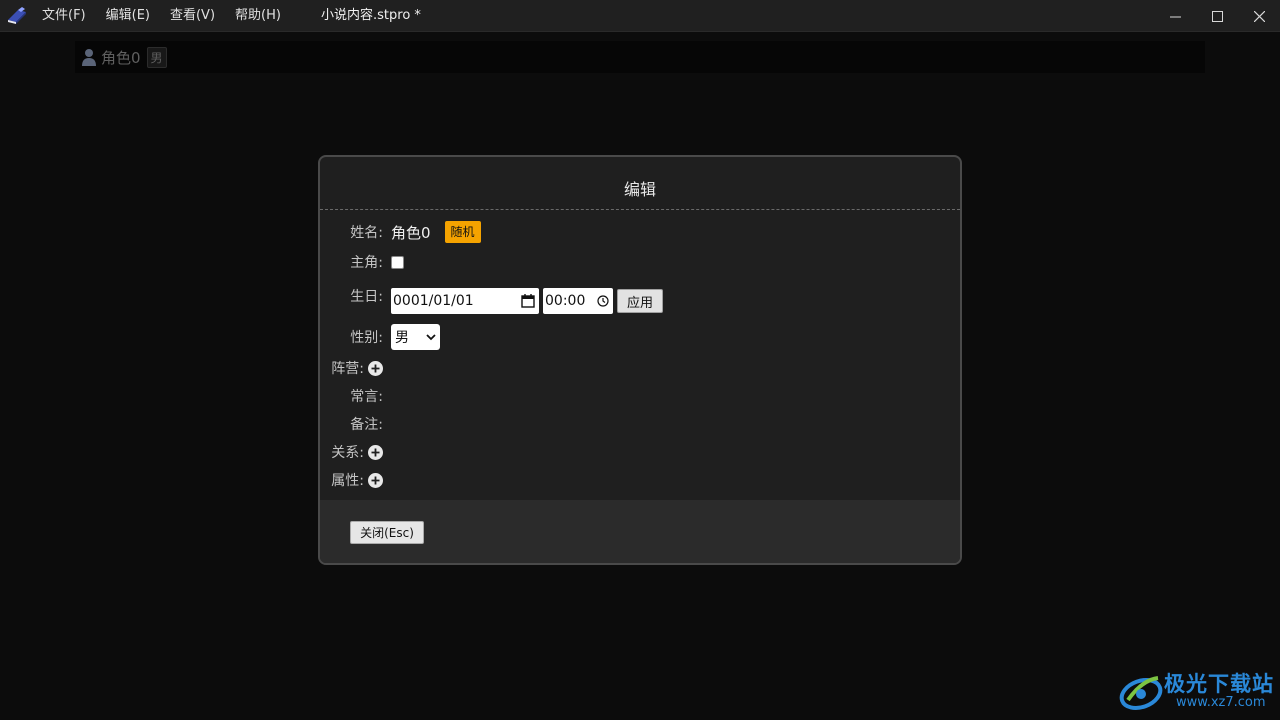  I want to click on gender-label: 性别:, so click(366, 338).